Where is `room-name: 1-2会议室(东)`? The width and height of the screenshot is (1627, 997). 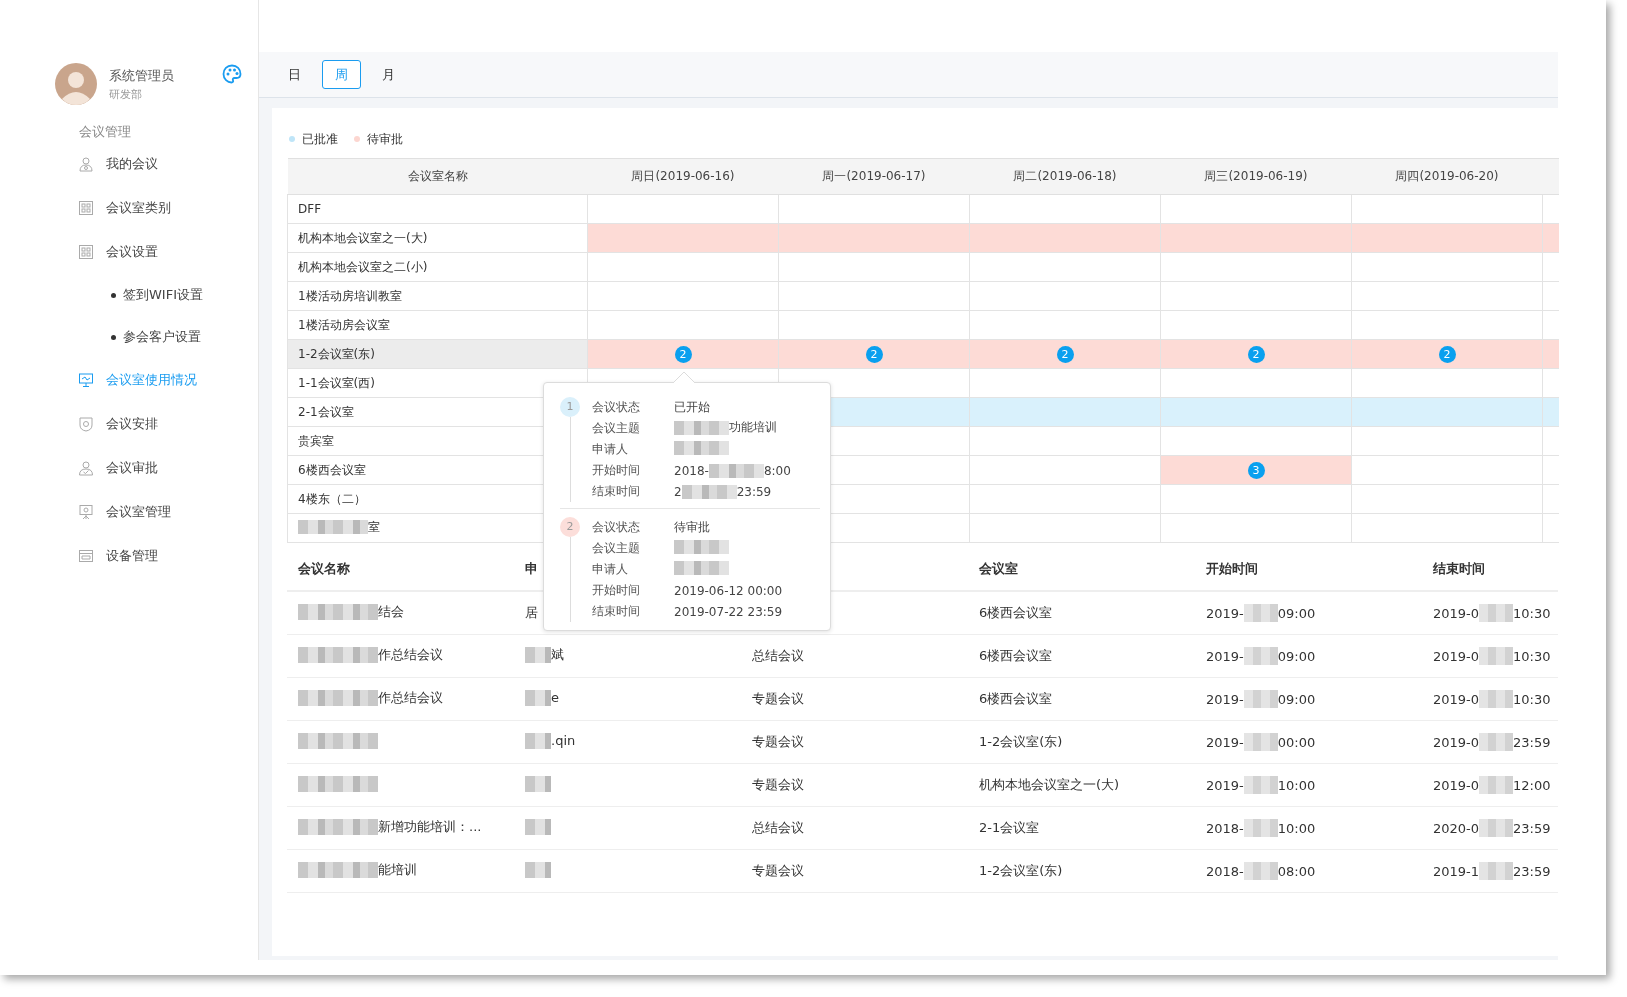 room-name: 1-2会议室(东) is located at coordinates (336, 353).